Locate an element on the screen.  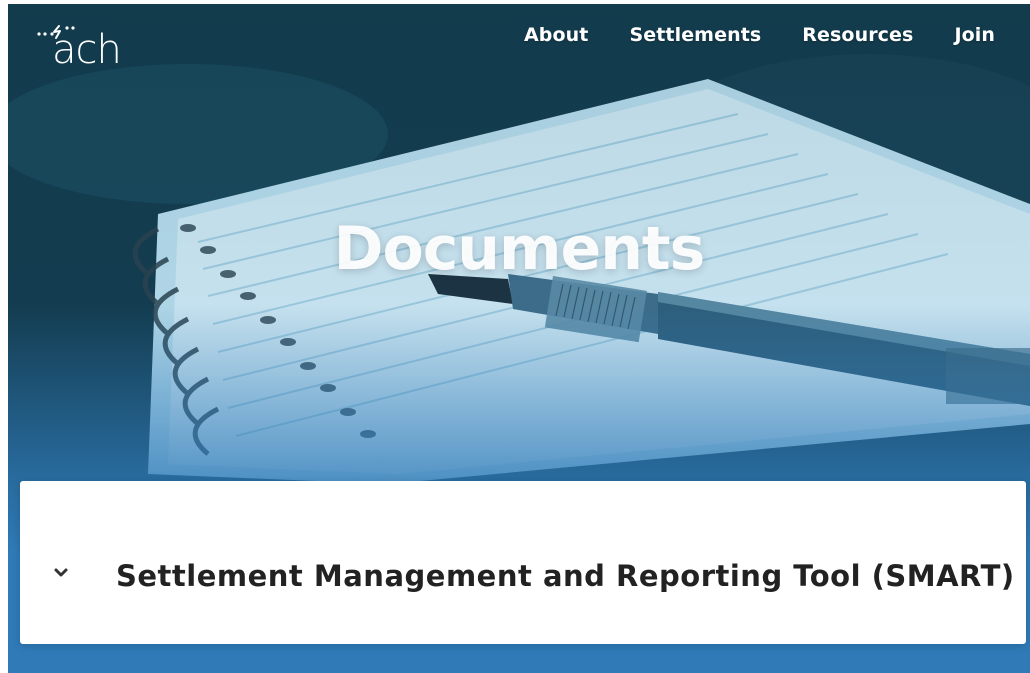
nav-join: Join is located at coordinates (974, 35).